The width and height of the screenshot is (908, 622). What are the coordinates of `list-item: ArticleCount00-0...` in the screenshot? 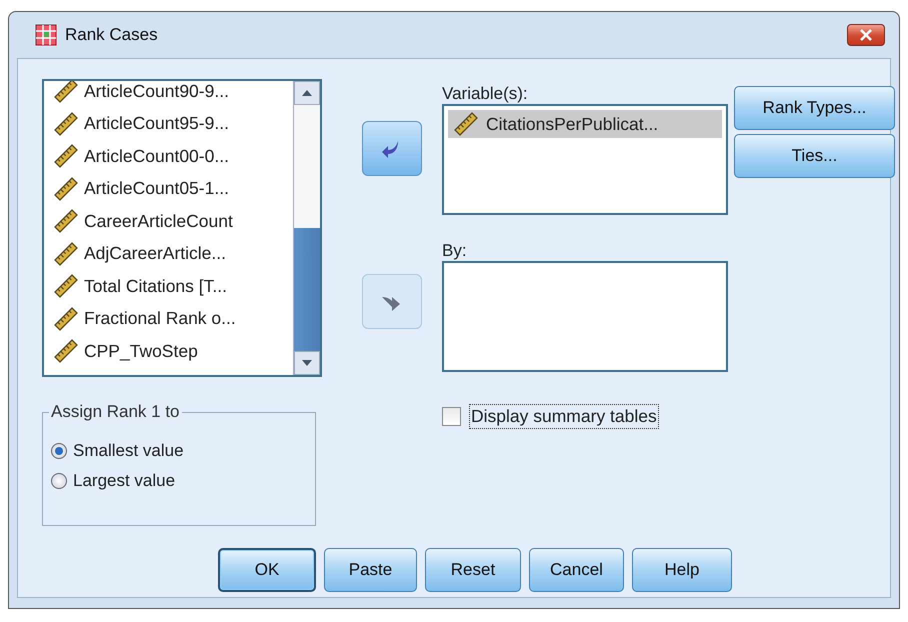 It's located at (156, 156).